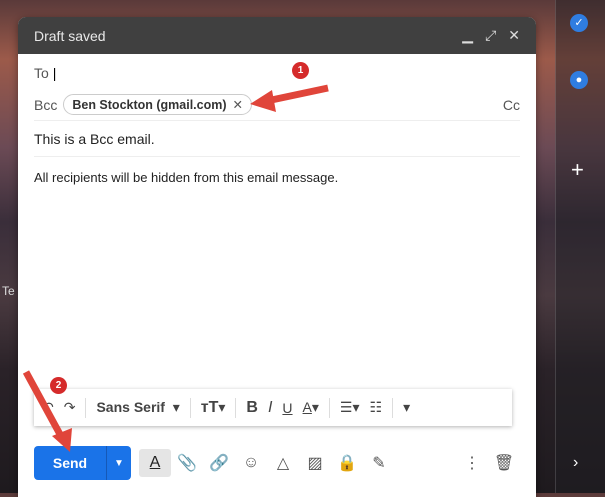  Describe the element at coordinates (577, 170) in the screenshot. I see `add-addon-icon: +` at that location.